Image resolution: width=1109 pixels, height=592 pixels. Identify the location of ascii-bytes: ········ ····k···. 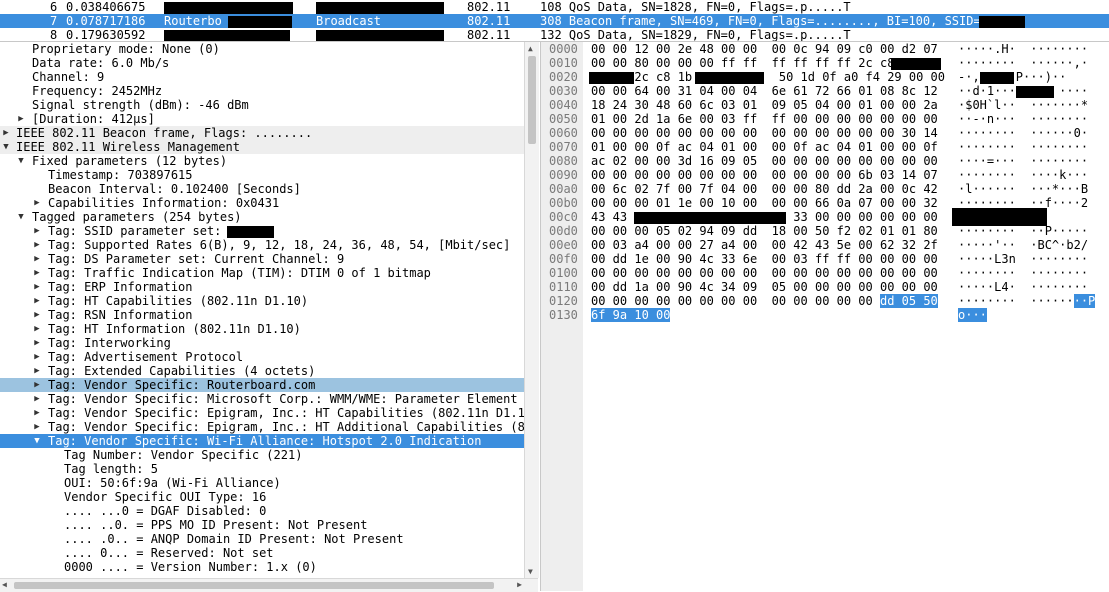
(1023, 175).